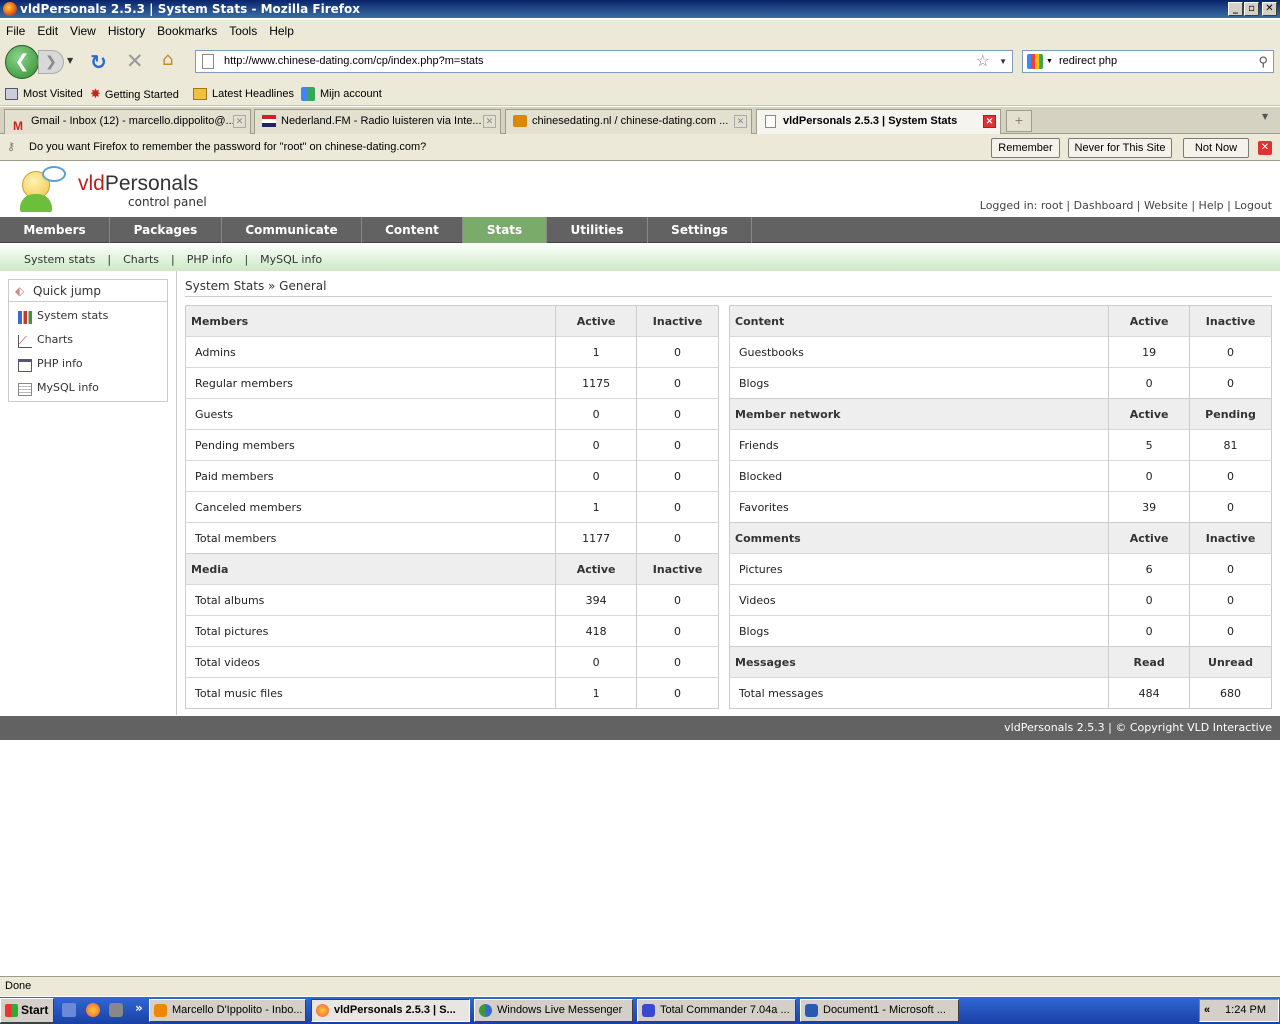 Image resolution: width=1280 pixels, height=1024 pixels. What do you see at coordinates (1000, 414) in the screenshot?
I see `member-network-header-row: Member network Active Pending` at bounding box center [1000, 414].